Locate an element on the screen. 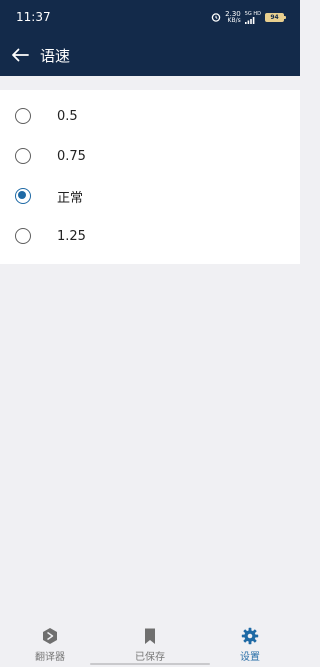 The image size is (320, 667). app-bar: 语速 is located at coordinates (150, 55).